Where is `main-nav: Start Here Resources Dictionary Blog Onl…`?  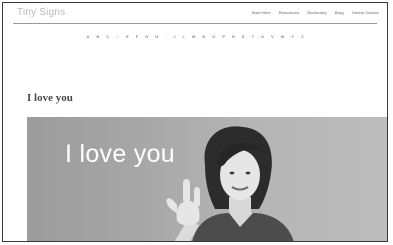 main-nav: Start Here Resources Dictionary Blog Onl… is located at coordinates (315, 12).